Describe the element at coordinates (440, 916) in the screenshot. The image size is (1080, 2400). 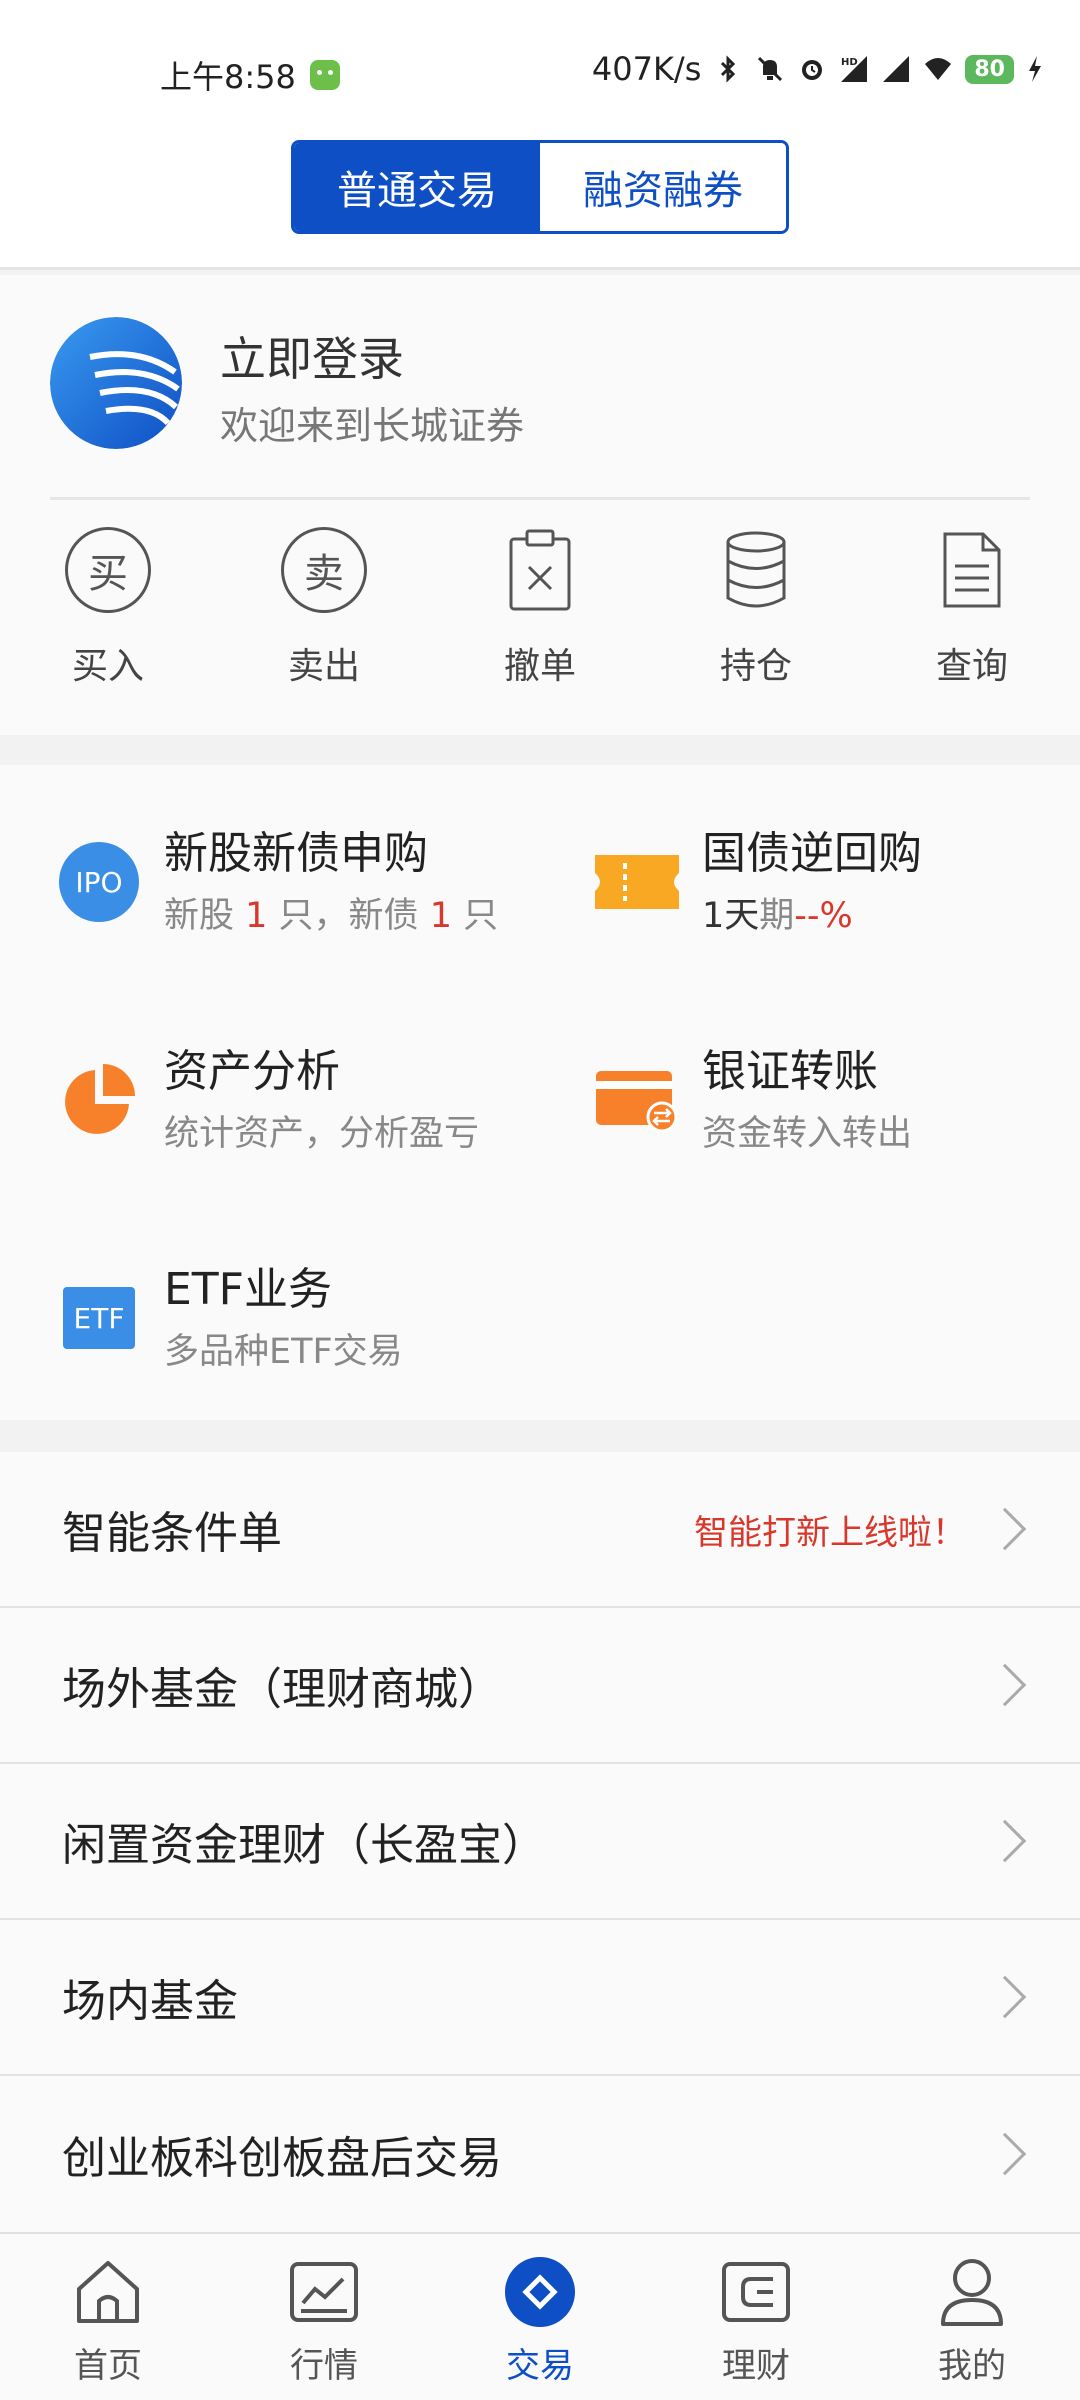
I see `ipo-bond-count: 1` at that location.